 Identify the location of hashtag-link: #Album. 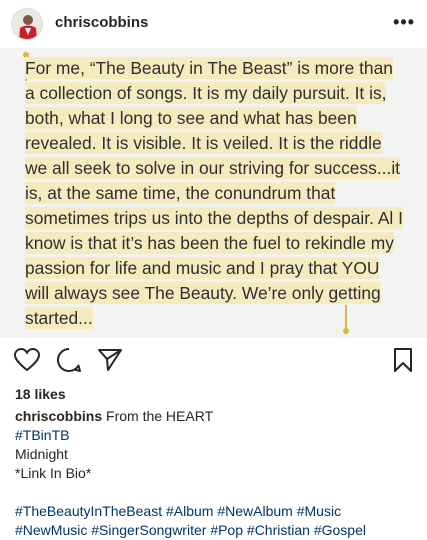
(189, 511).